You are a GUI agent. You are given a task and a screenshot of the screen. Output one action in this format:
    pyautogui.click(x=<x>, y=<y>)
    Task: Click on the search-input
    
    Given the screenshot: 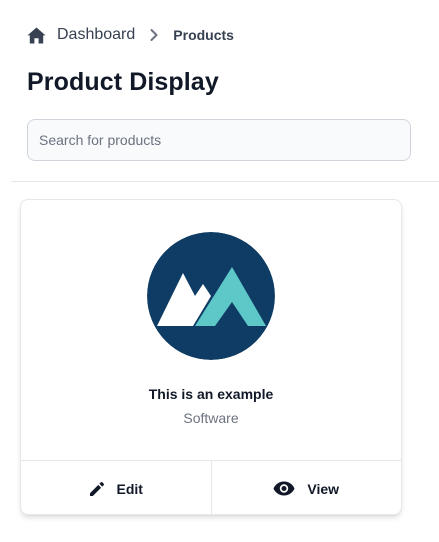 What is the action you would take?
    pyautogui.click(x=219, y=140)
    